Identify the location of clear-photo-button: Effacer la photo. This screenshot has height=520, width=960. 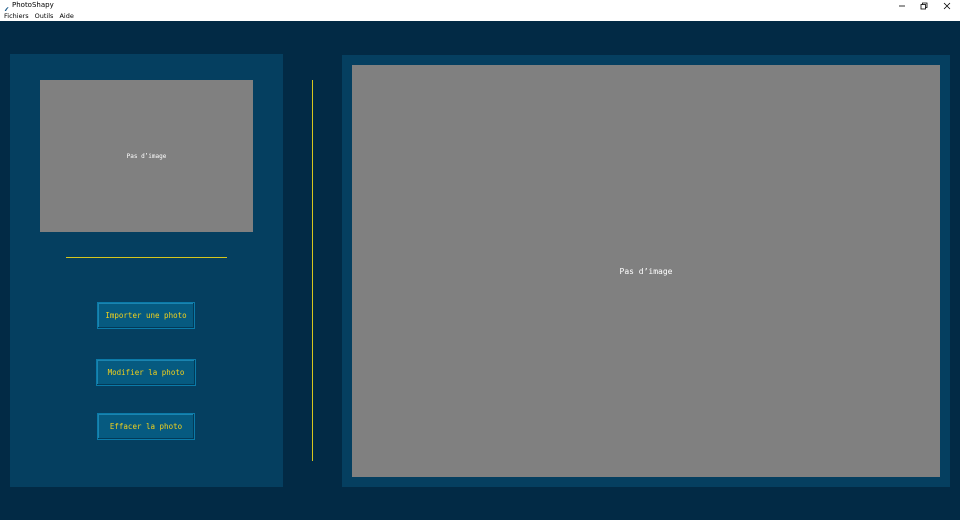
(146, 426).